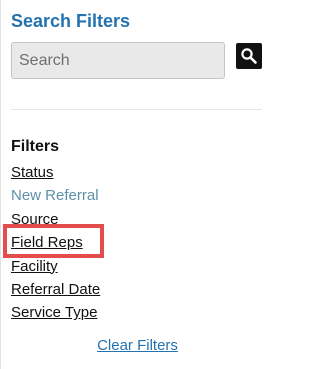 Image resolution: width=320 pixels, height=369 pixels. Describe the element at coordinates (35, 219) in the screenshot. I see `filter-label-source: Source` at that location.